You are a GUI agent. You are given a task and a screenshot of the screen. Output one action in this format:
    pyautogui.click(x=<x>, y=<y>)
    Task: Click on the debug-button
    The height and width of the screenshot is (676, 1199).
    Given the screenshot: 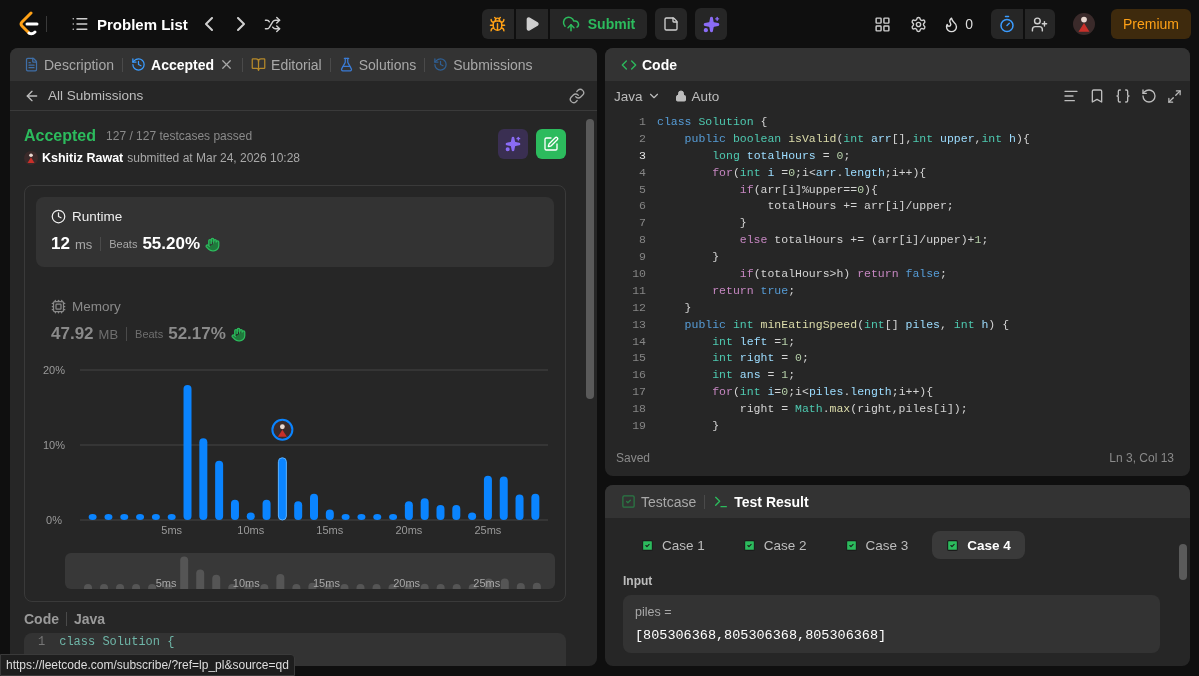 What is the action you would take?
    pyautogui.click(x=497, y=24)
    